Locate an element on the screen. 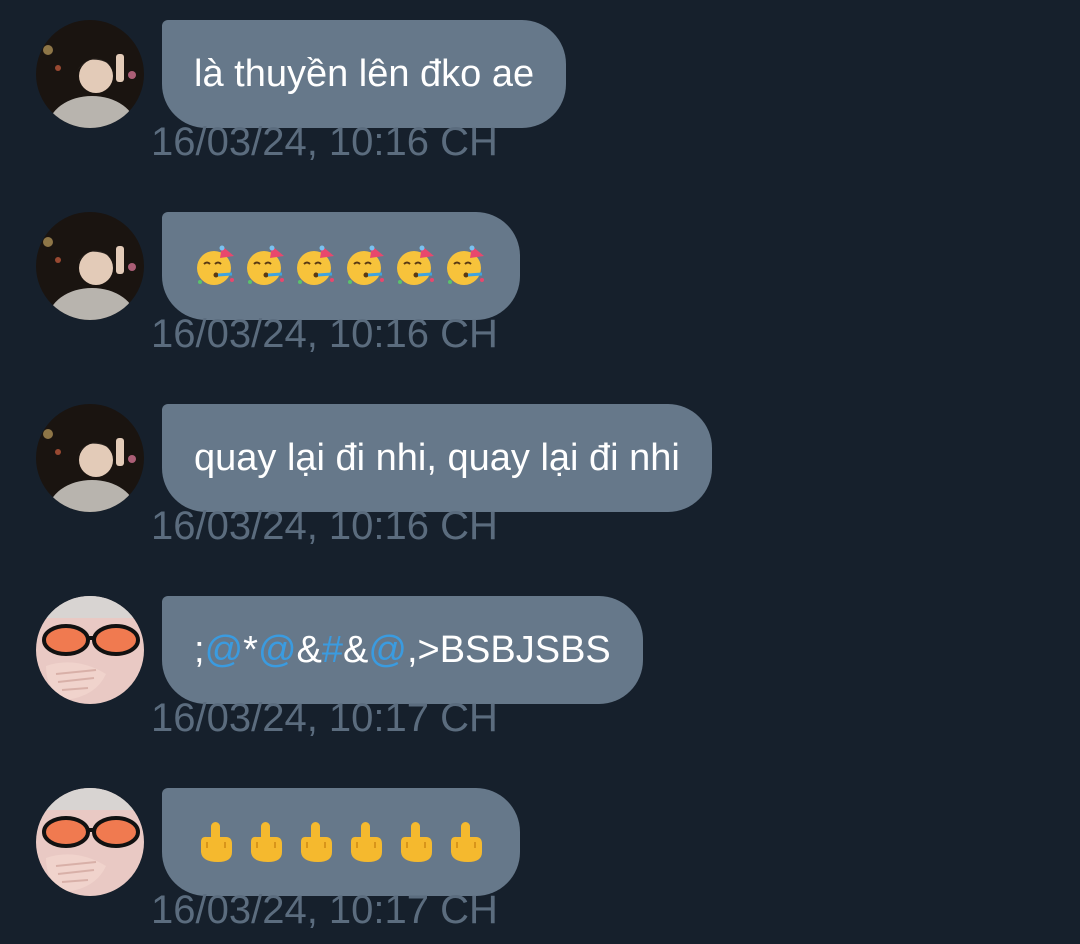  hashtag-symbol: # is located at coordinates (332, 650).